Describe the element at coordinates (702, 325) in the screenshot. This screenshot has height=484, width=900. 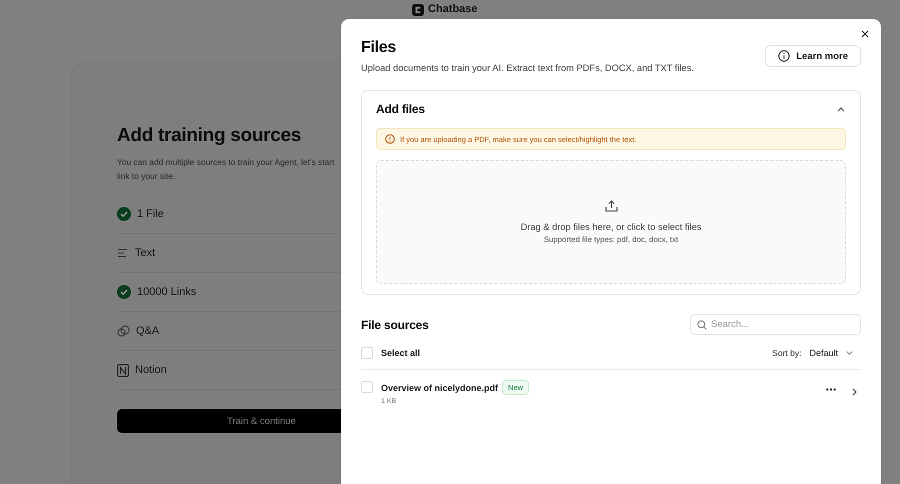
I see `search-icon` at that location.